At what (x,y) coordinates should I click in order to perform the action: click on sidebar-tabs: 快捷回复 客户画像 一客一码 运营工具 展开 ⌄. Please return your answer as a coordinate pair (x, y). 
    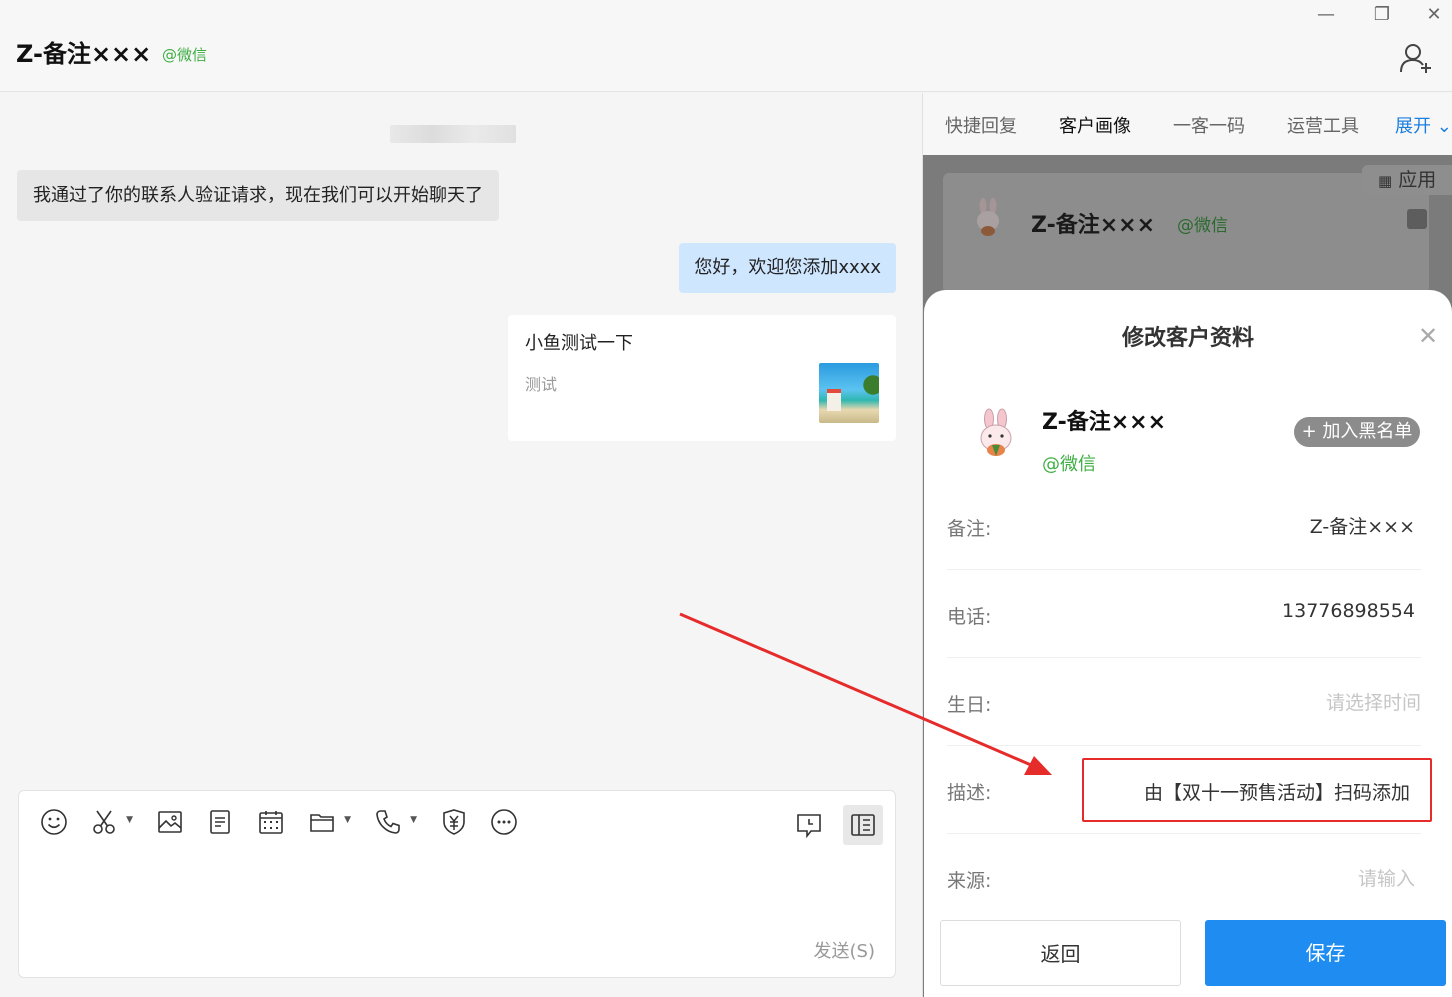
    Looking at the image, I should click on (1187, 124).